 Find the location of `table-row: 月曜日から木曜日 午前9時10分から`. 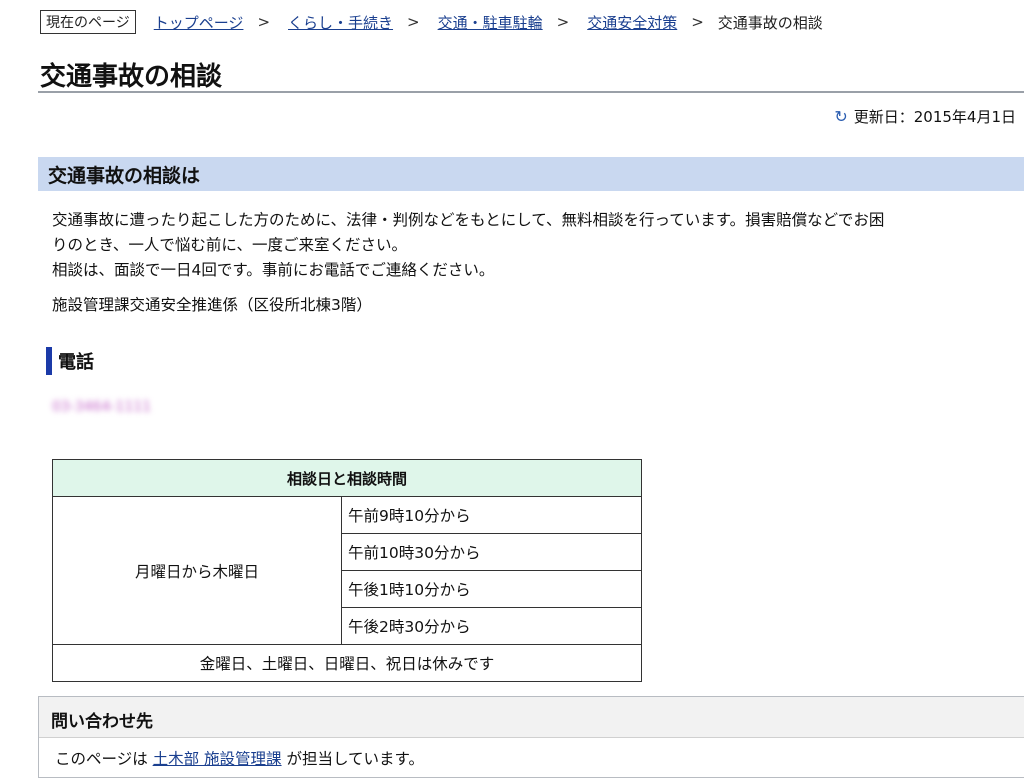

table-row: 月曜日から木曜日 午前9時10分から is located at coordinates (347, 570).